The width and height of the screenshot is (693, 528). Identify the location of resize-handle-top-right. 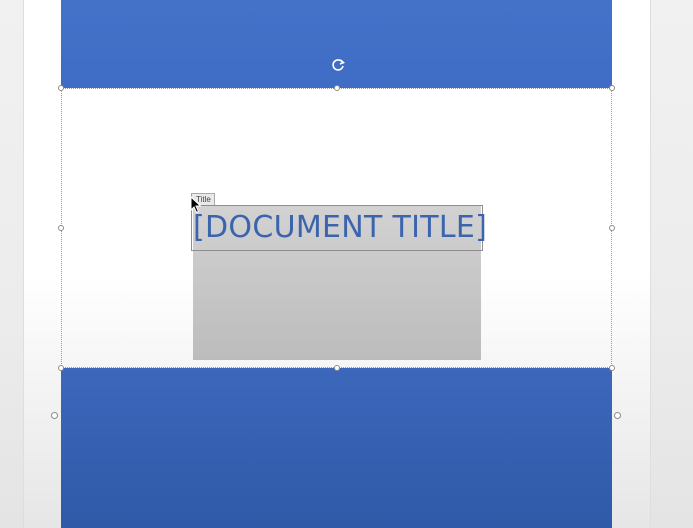
(612, 88).